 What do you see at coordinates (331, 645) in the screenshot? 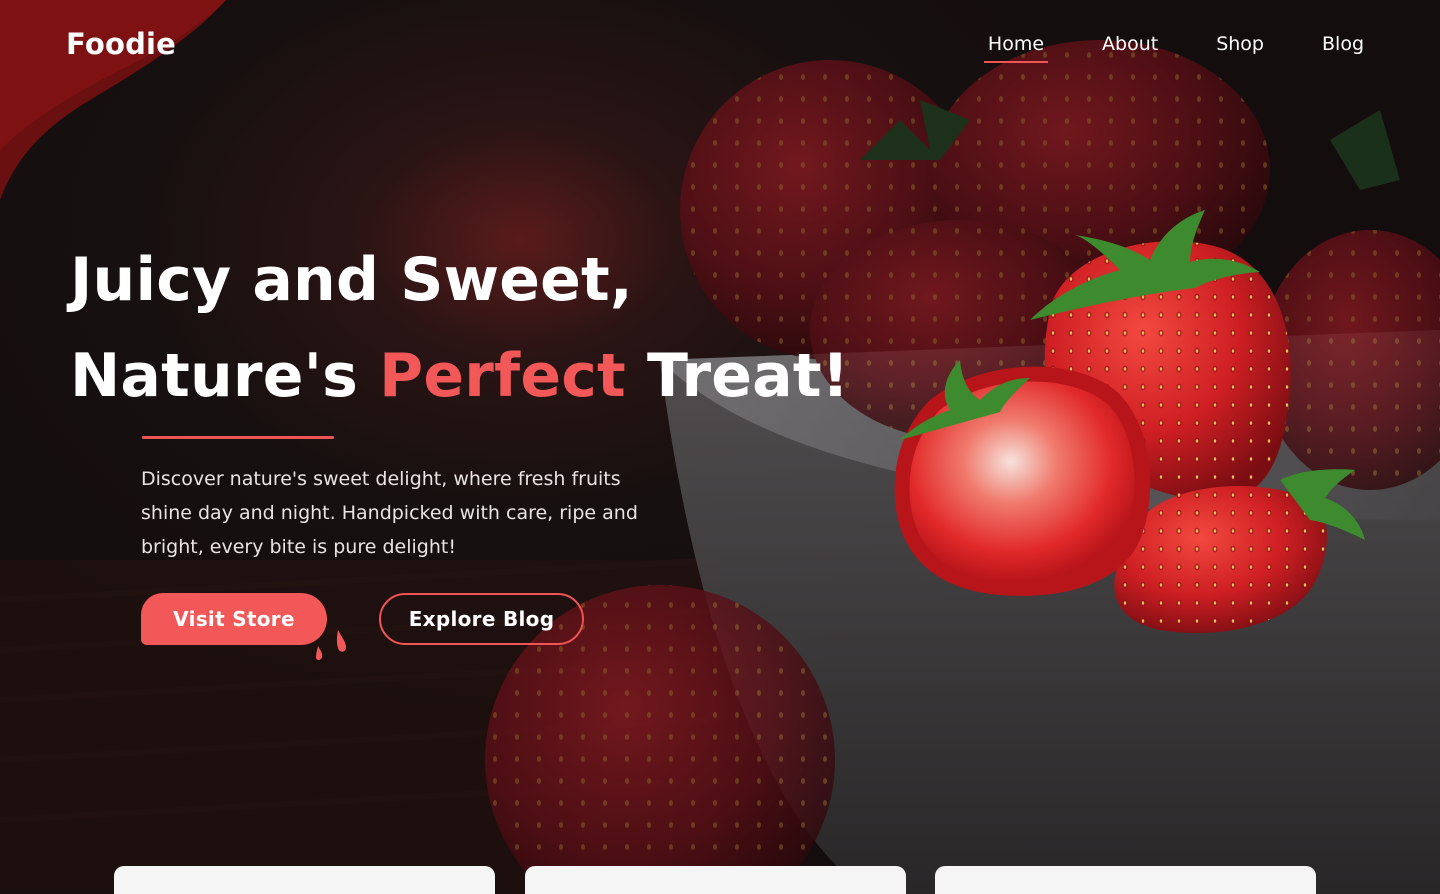
I see `drip-decoration` at bounding box center [331, 645].